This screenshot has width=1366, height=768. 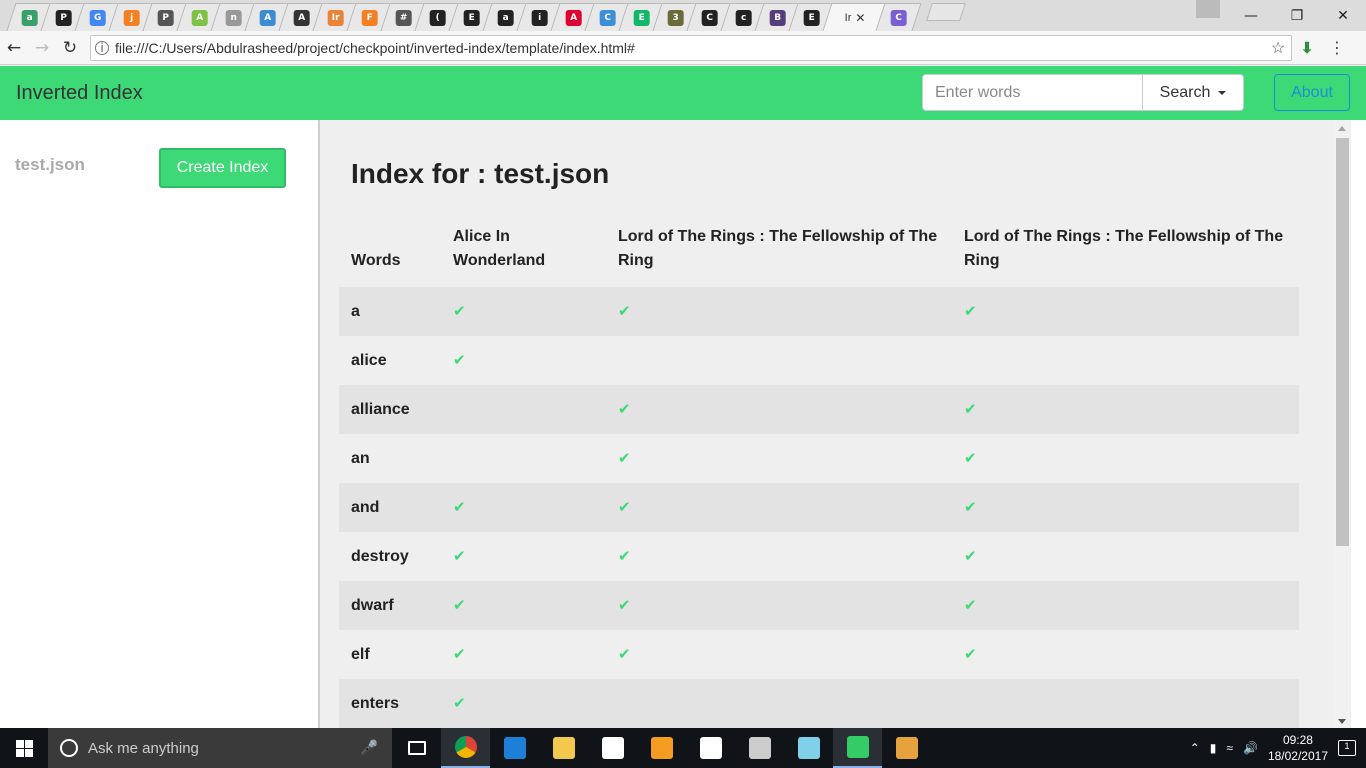 What do you see at coordinates (612, 748) in the screenshot?
I see `store-icon` at bounding box center [612, 748].